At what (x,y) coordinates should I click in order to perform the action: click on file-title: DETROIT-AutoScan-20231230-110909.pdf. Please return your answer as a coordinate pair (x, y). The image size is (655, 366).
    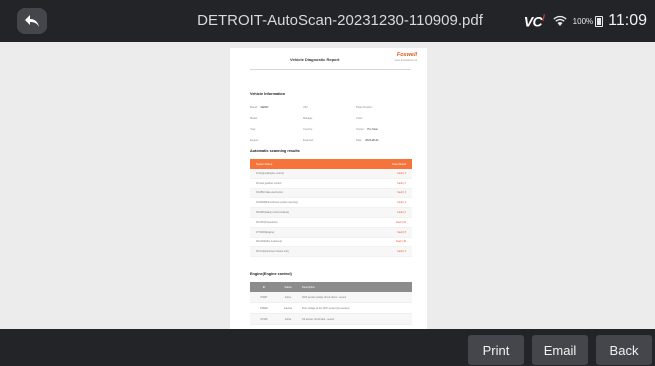
    Looking at the image, I should click on (340, 20).